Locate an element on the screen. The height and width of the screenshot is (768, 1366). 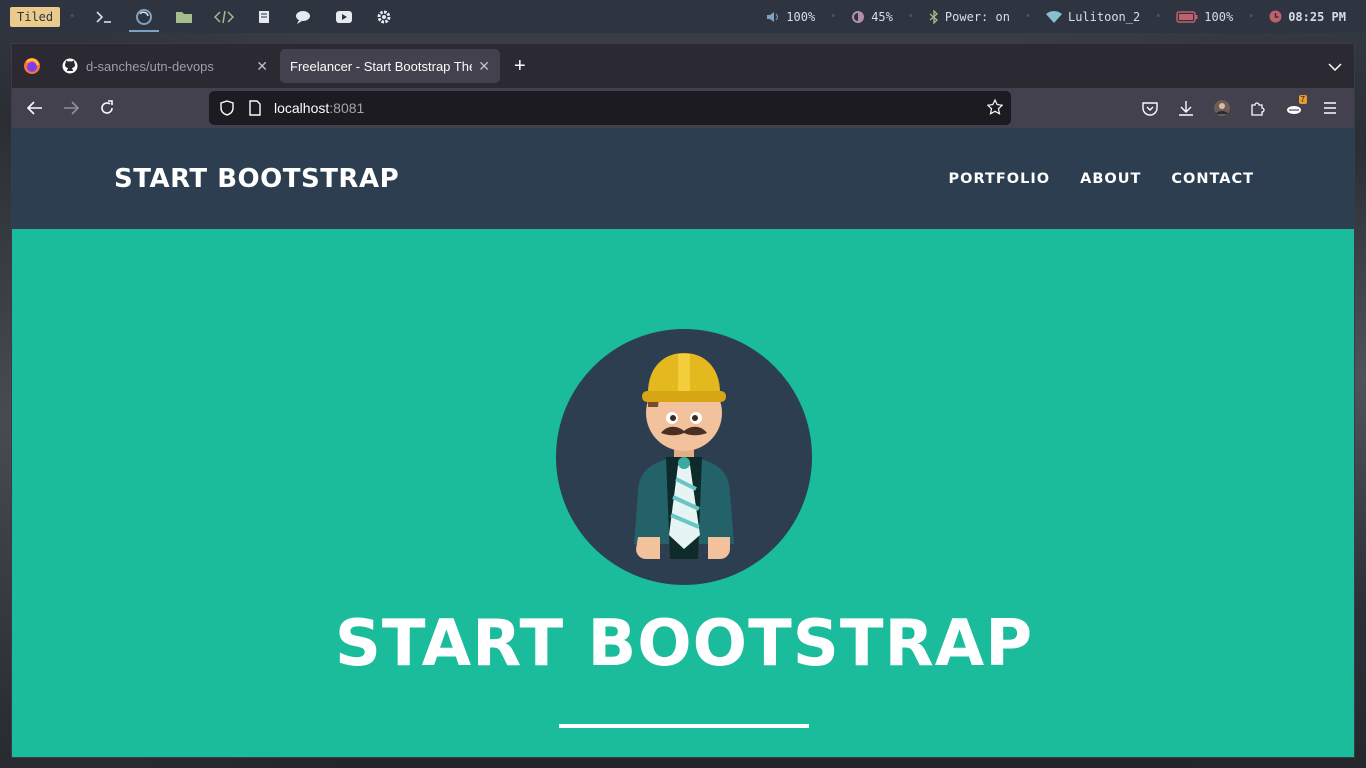
battery-level: 100% is located at coordinates (1219, 16).